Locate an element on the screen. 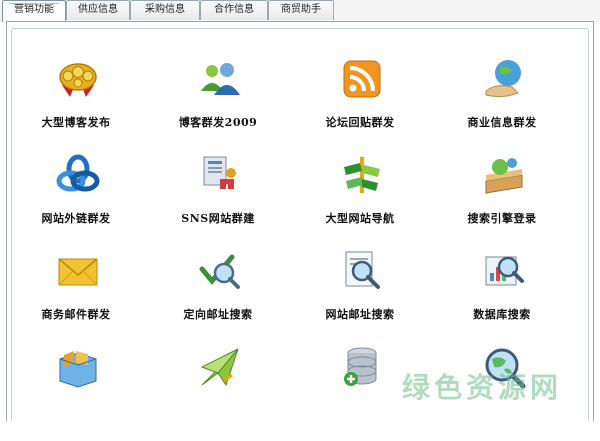 This screenshot has width=600, height=441. feature-label: 论坛回贴群发 is located at coordinates (360, 122).